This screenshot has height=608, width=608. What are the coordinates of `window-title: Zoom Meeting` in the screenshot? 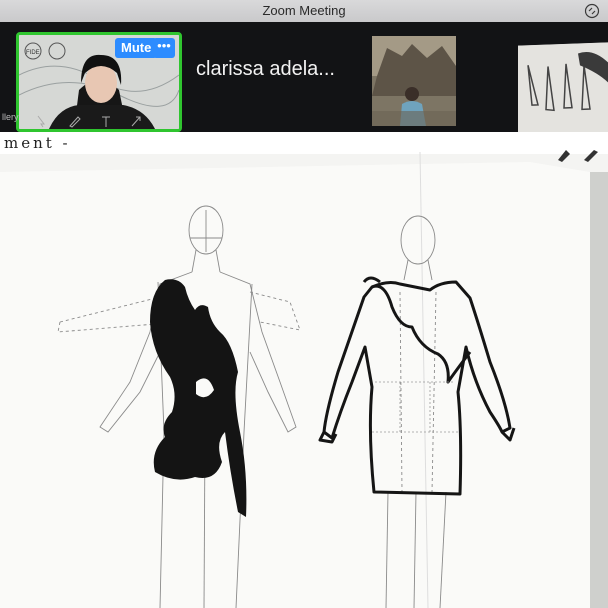 It's located at (304, 10).